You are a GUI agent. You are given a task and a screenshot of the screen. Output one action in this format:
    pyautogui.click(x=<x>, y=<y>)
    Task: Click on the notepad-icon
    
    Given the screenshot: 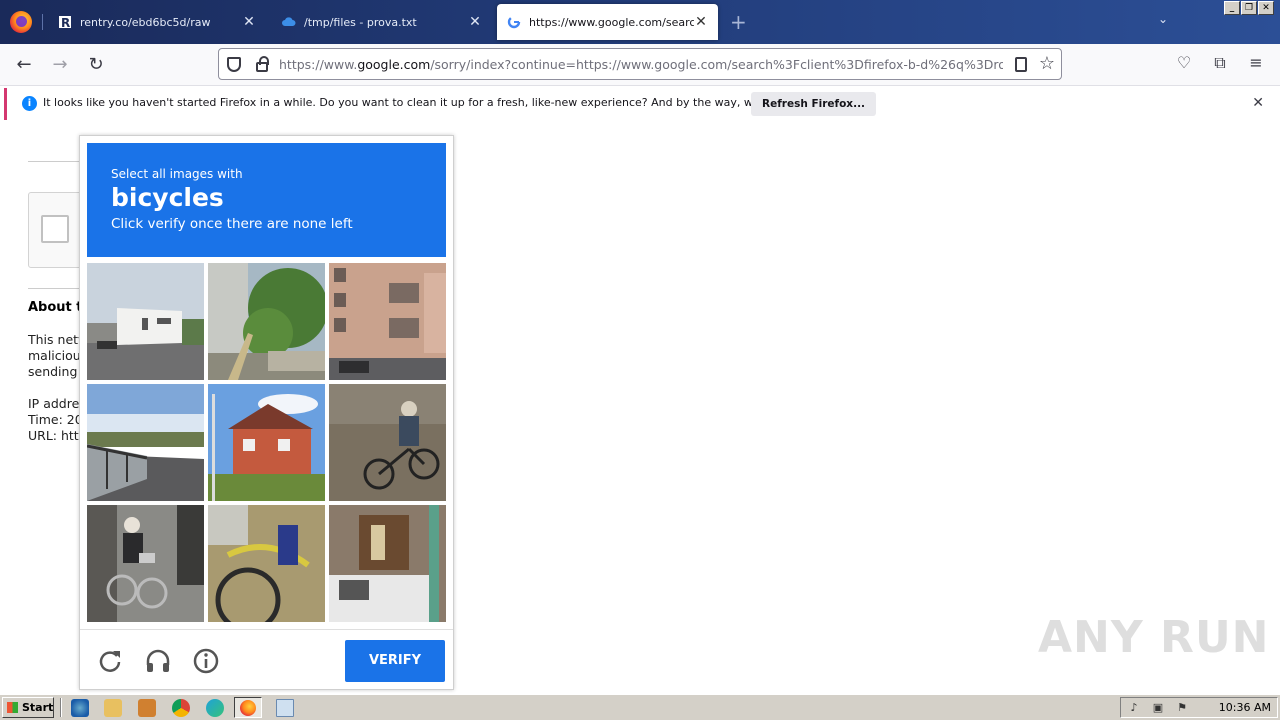 What is the action you would take?
    pyautogui.click(x=285, y=708)
    